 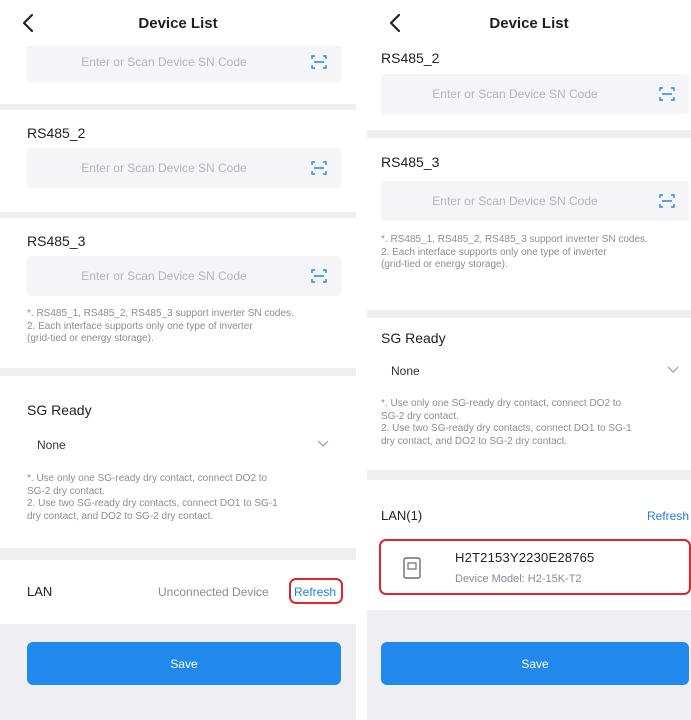 What do you see at coordinates (362, 360) in the screenshot?
I see `screen-divider` at bounding box center [362, 360].